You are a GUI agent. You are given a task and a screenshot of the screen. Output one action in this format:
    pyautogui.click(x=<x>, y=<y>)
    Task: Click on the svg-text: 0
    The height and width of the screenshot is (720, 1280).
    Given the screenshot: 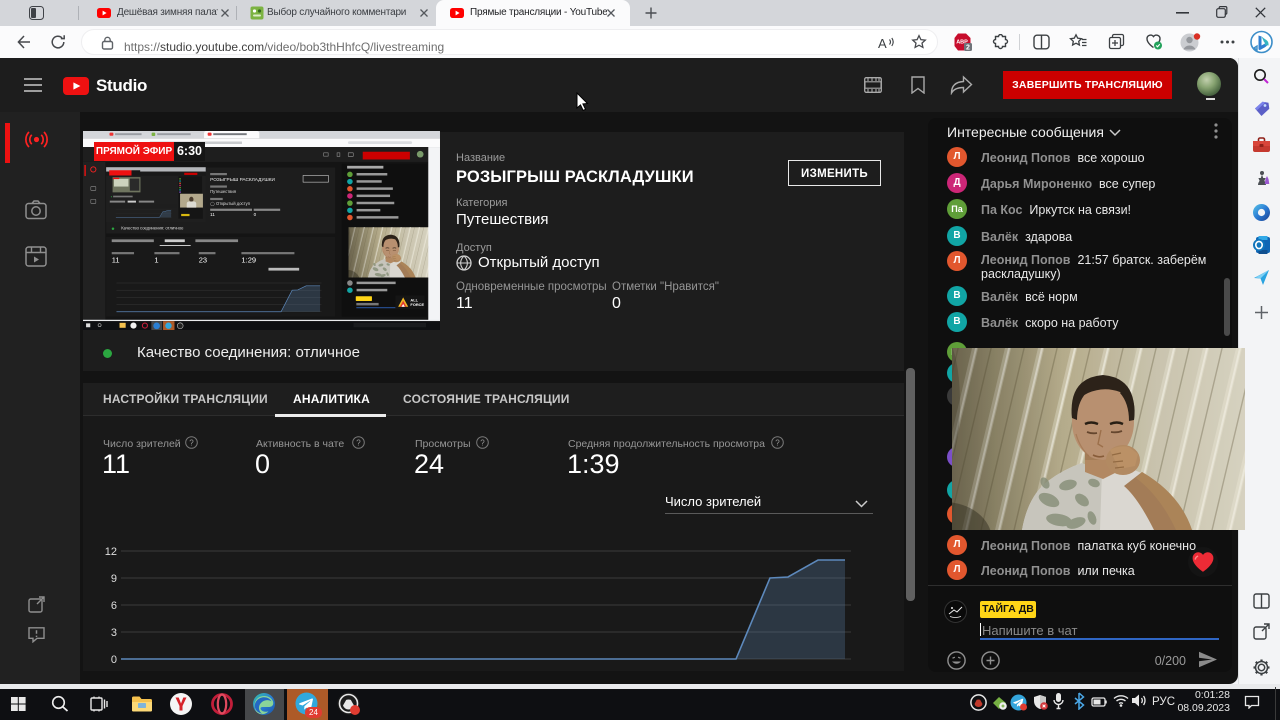 What is the action you would take?
    pyautogui.click(x=114, y=660)
    